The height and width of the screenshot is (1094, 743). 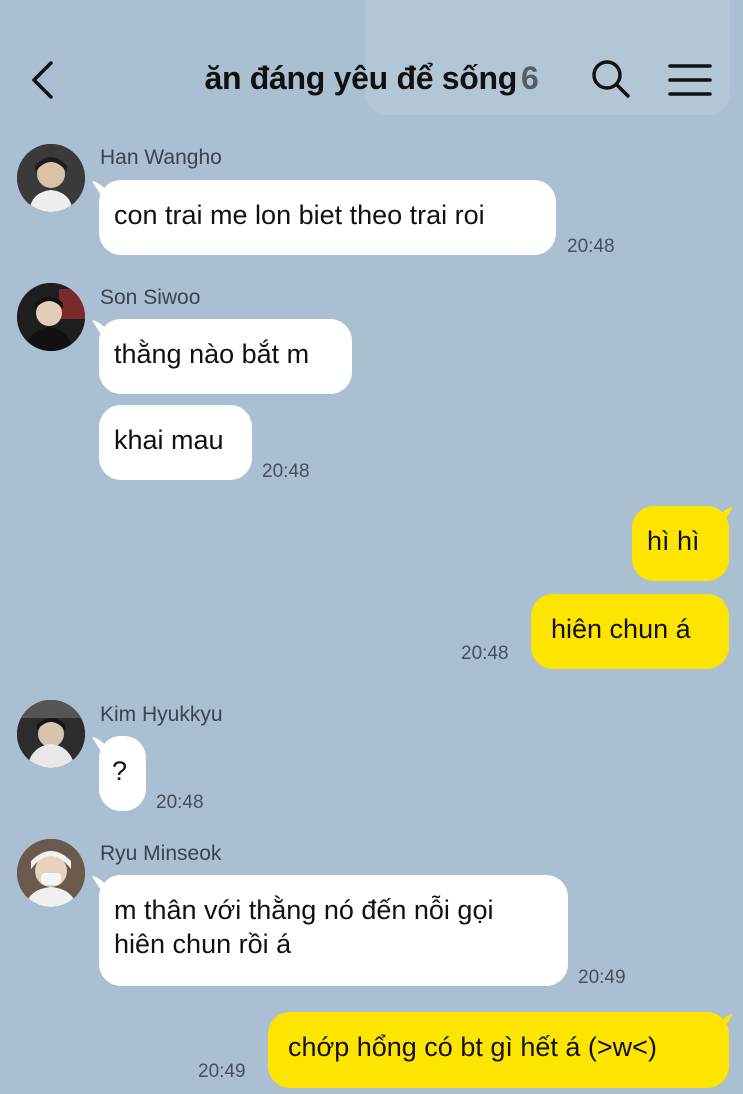 I want to click on message-text: ?, so click(x=120, y=771).